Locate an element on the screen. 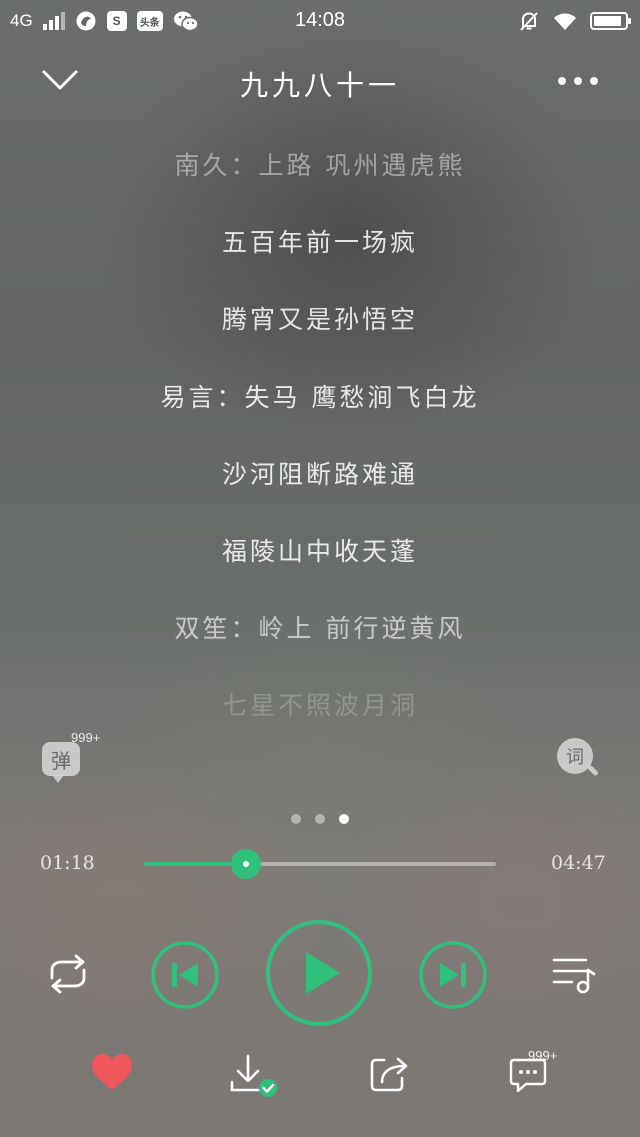 The image size is (640, 1137). share-button is located at coordinates (390, 1076).